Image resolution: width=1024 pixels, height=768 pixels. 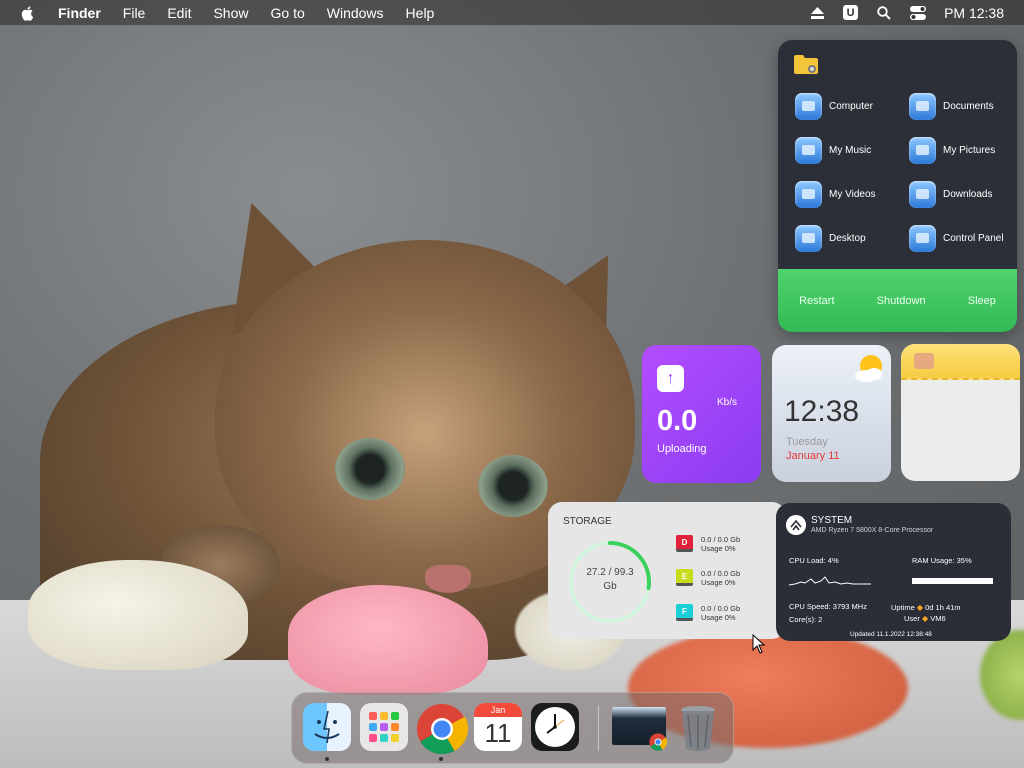 What do you see at coordinates (498, 710) in the screenshot?
I see `calendar-month: Jan` at bounding box center [498, 710].